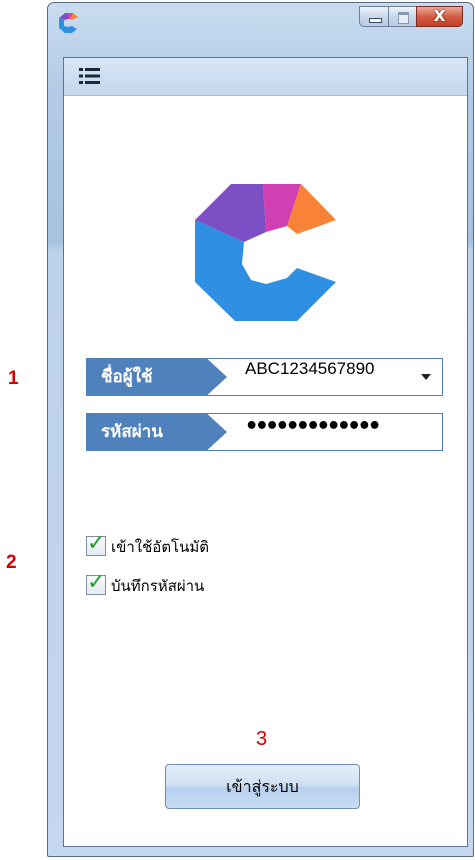 This screenshot has height=860, width=475. Describe the element at coordinates (374, 16) in the screenshot. I see `minimize-button` at that location.